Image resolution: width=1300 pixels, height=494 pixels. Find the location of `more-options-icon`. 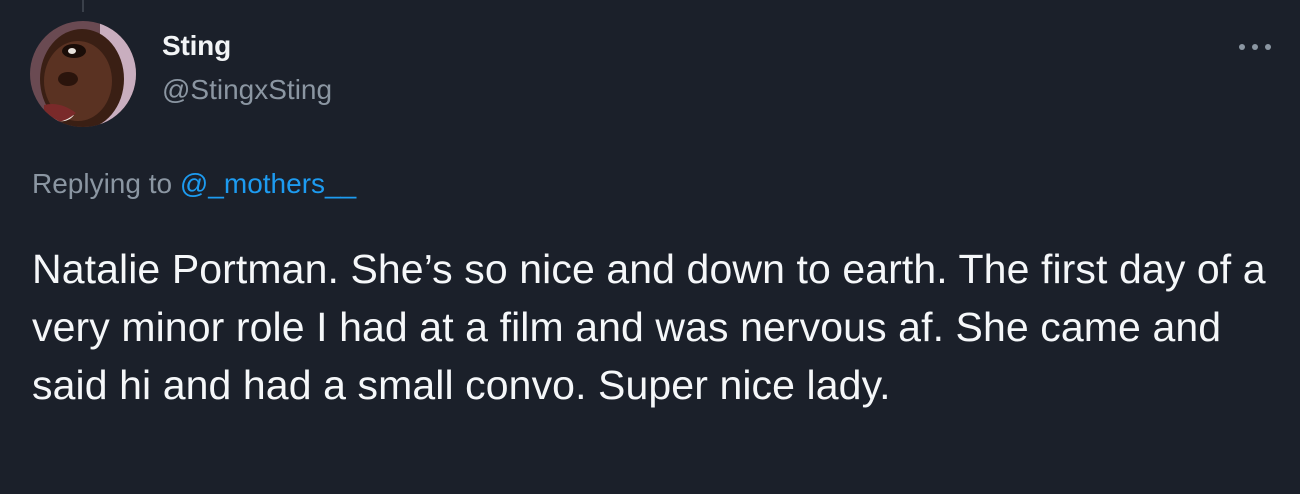

more-options-icon is located at coordinates (1255, 47).